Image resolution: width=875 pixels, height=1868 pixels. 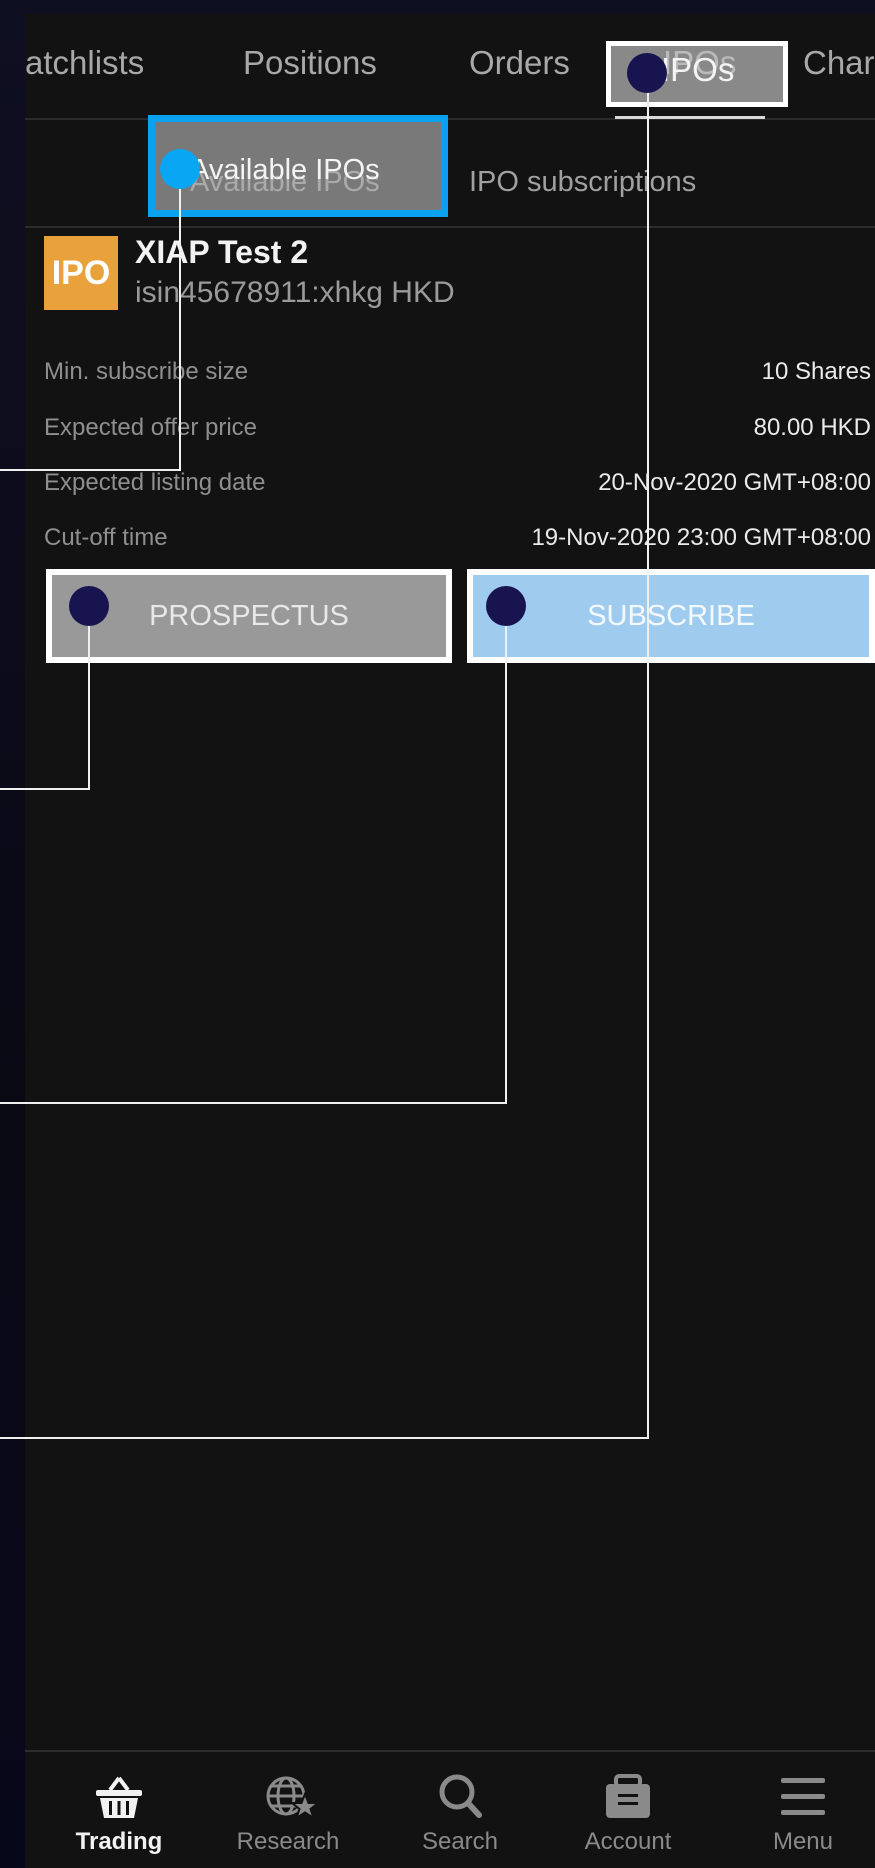 I want to click on detail-row-offer-price: Expected offer price 80.00 HKD, so click(x=457, y=434).